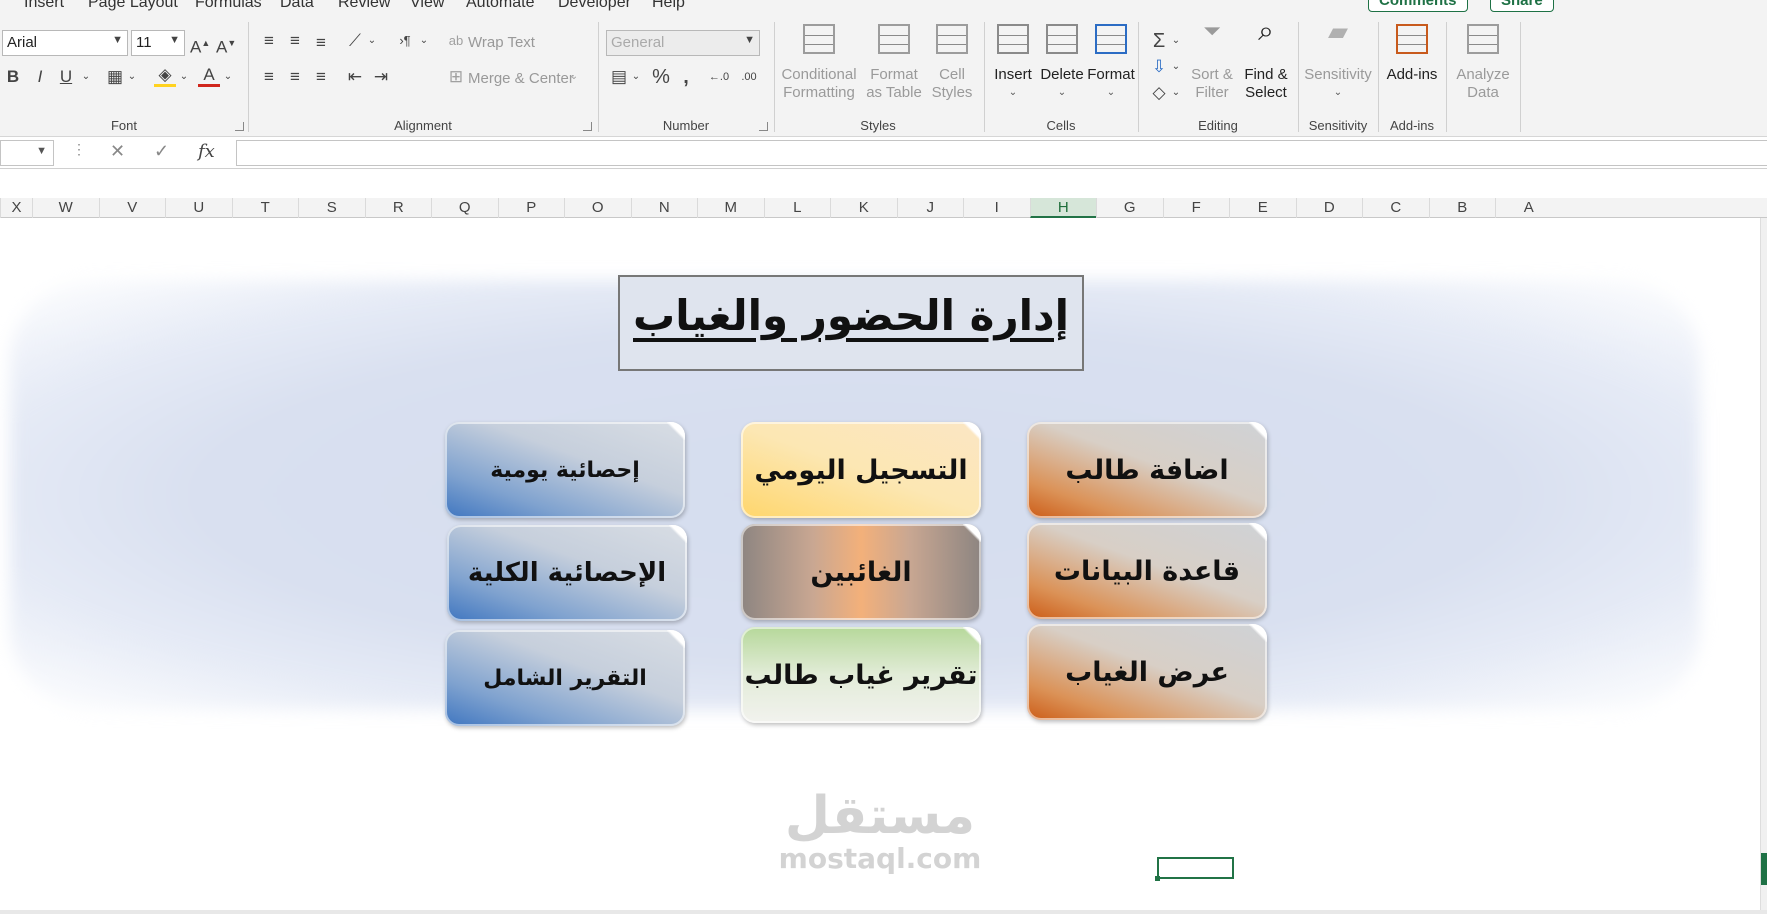 This screenshot has width=1767, height=914. Describe the element at coordinates (797, 208) in the screenshot. I see `column-header: L` at that location.